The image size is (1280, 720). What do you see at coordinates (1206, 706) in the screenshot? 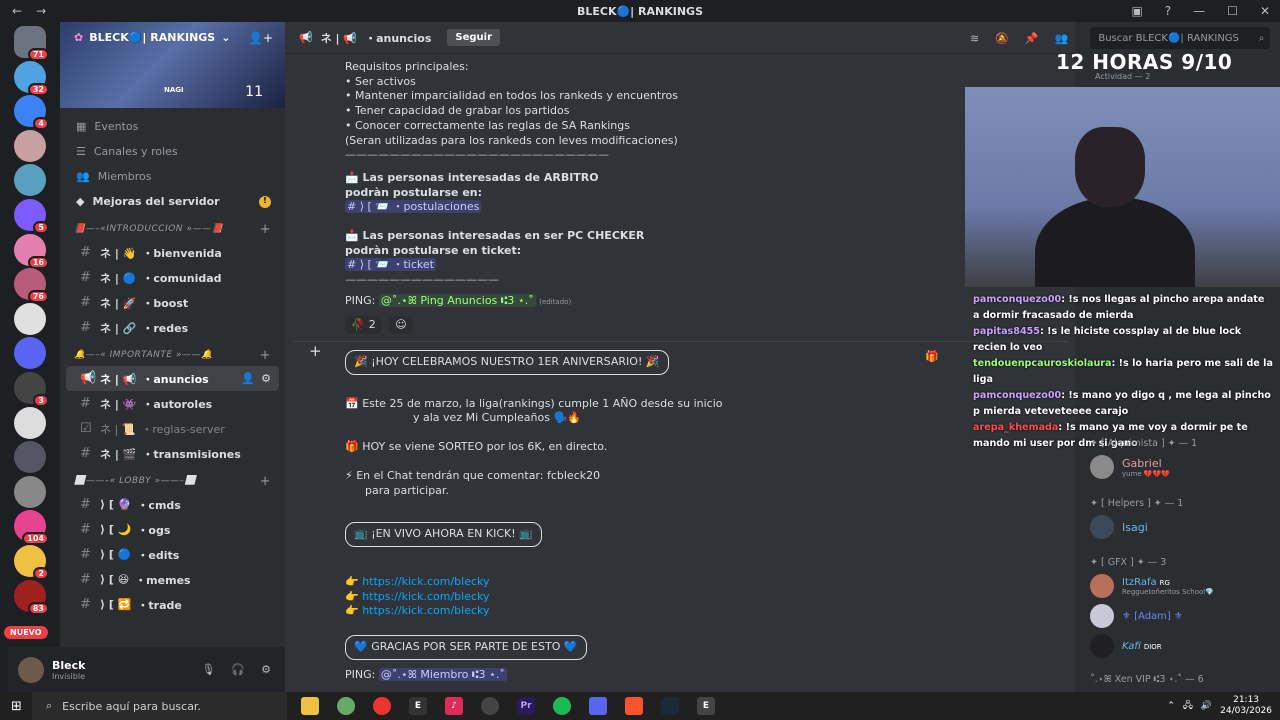
I see `volume-icon: 🔊` at bounding box center [1206, 706].